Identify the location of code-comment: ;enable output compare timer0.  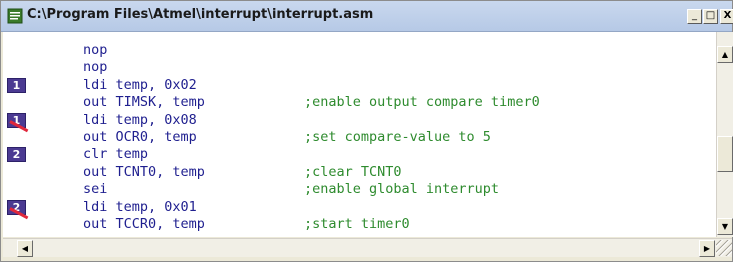
(422, 102).